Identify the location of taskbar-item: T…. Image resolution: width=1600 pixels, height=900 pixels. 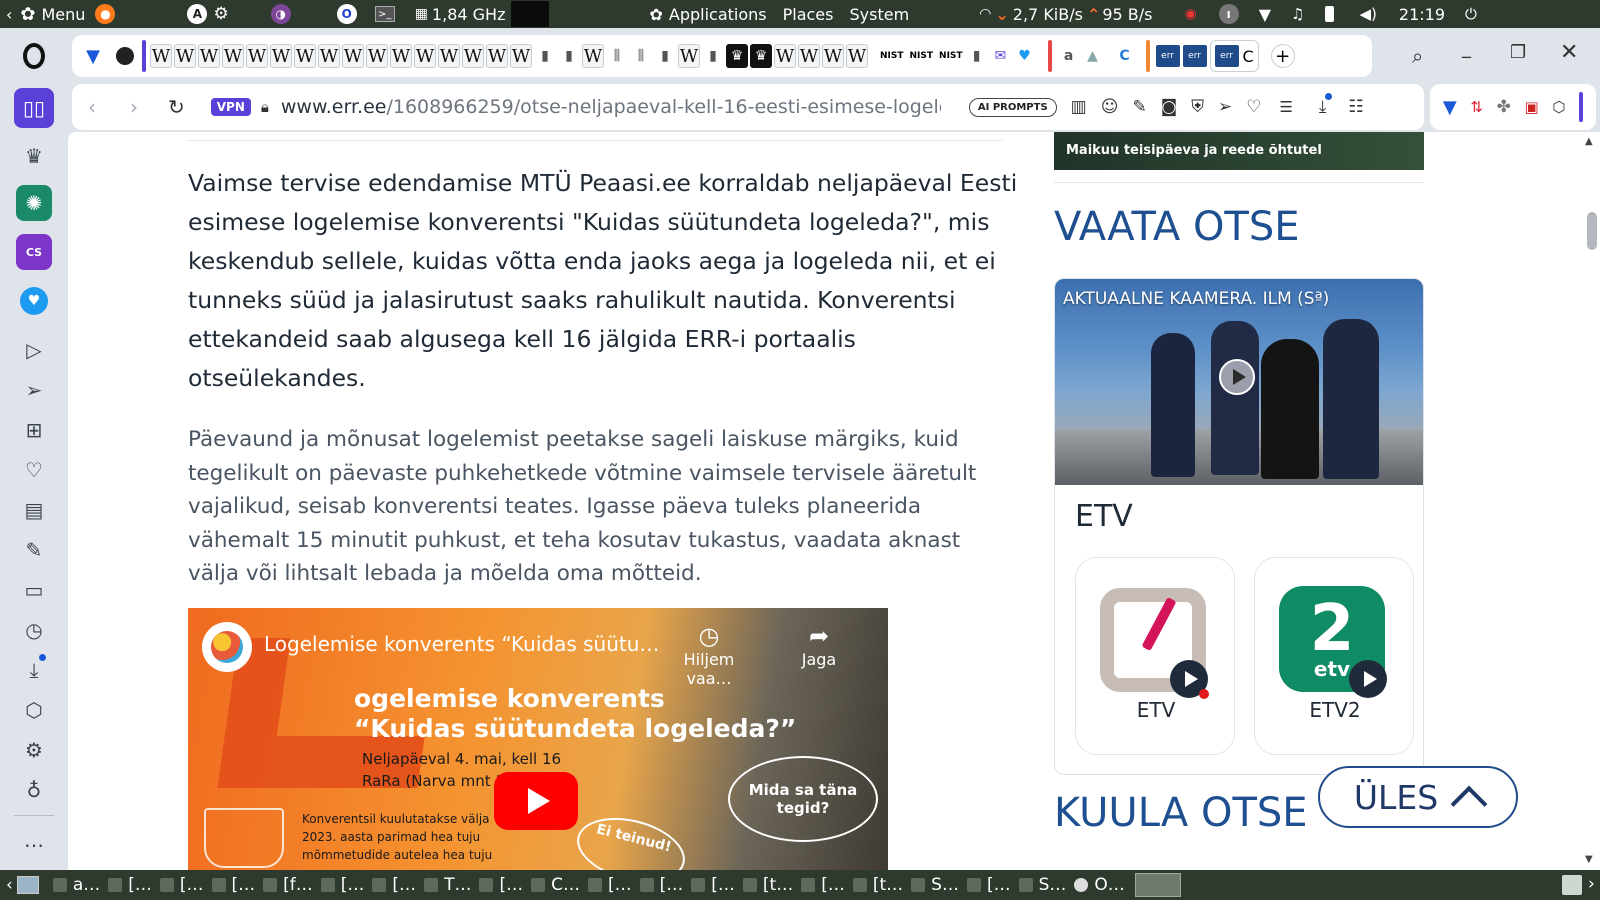
(447, 885).